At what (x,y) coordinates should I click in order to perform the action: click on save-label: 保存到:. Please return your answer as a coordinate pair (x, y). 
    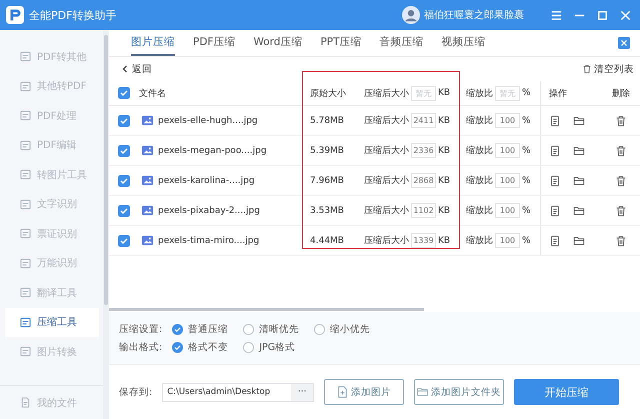
    Looking at the image, I should click on (135, 392).